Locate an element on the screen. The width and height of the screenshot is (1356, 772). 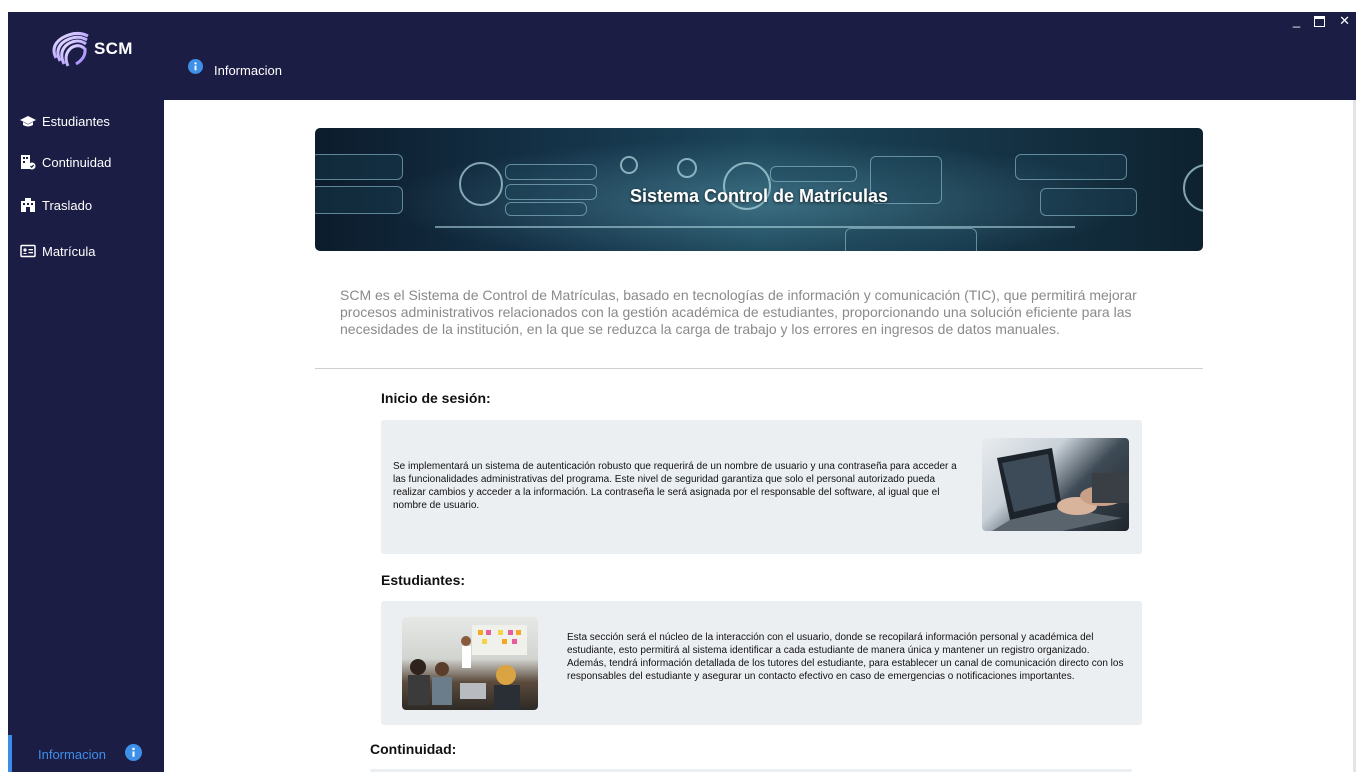
section-title-continuidad: Continuidad: is located at coordinates (413, 749).